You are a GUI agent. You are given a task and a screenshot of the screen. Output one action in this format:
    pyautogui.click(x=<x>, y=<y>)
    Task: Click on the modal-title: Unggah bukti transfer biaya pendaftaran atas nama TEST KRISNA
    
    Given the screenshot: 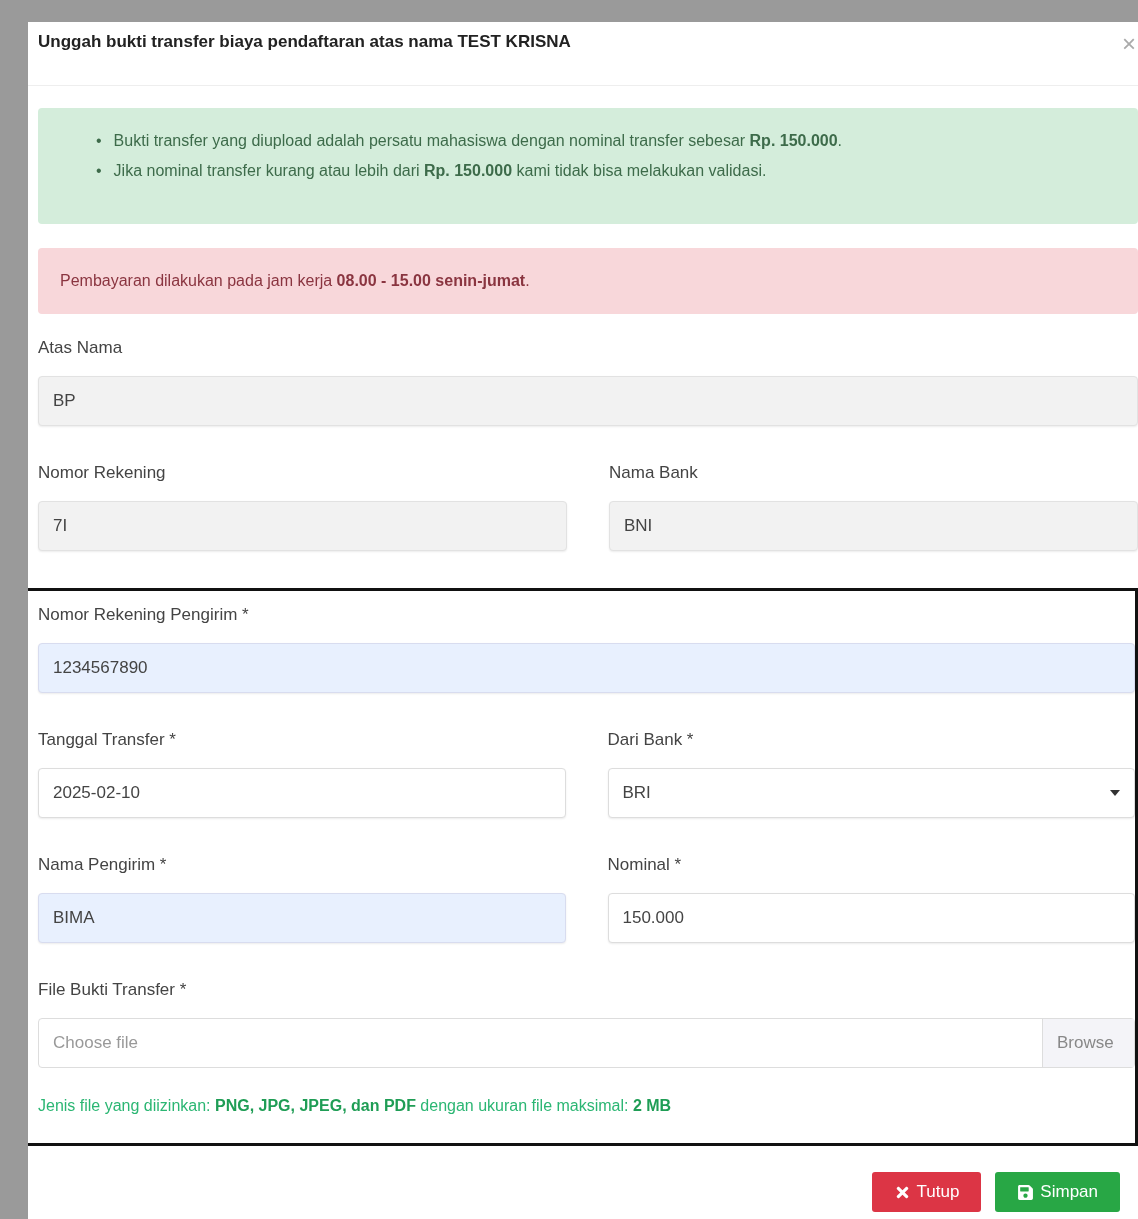 What is the action you would take?
    pyautogui.click(x=304, y=42)
    